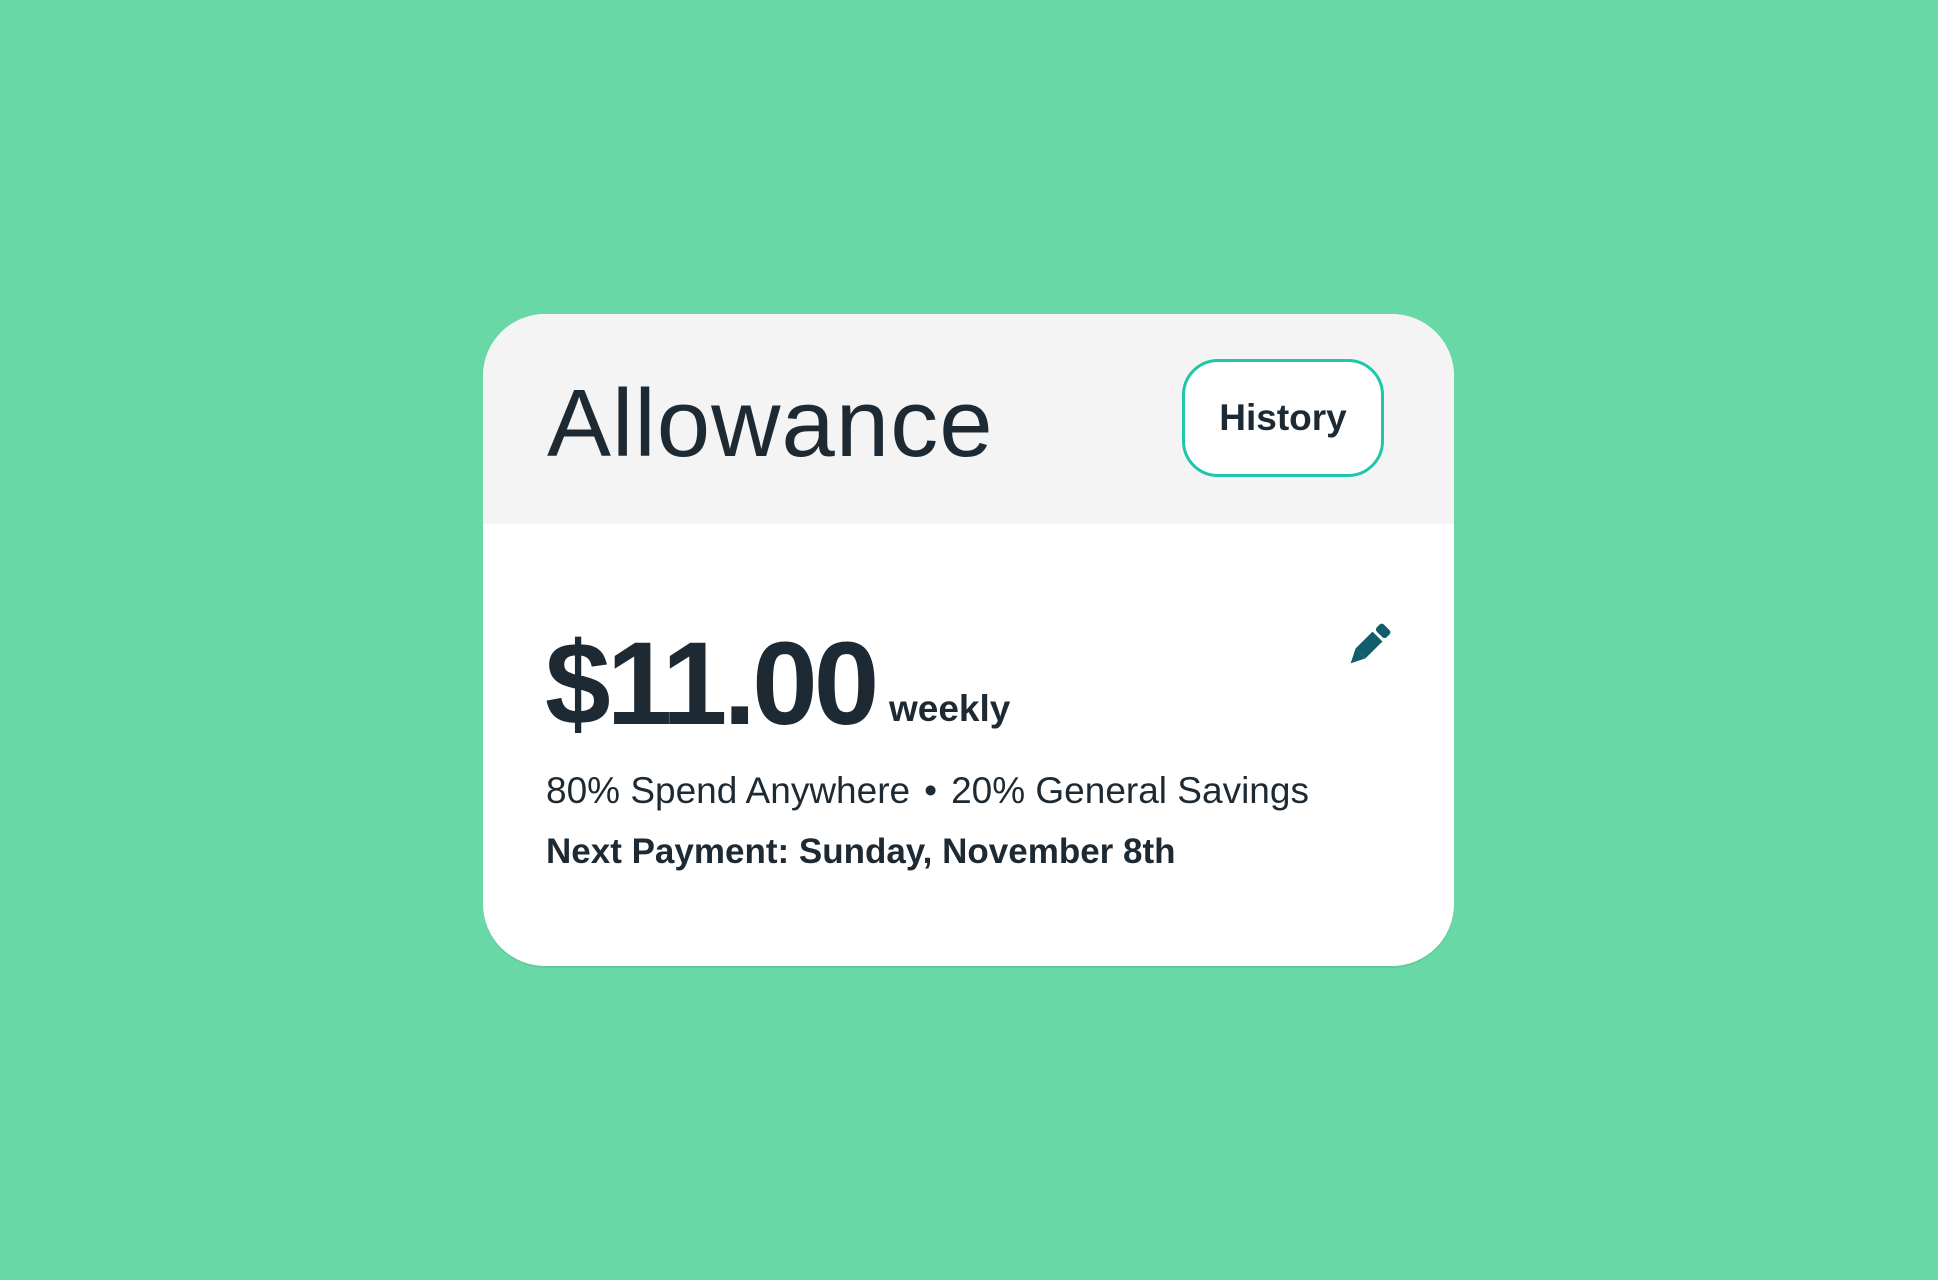 Image resolution: width=1938 pixels, height=1280 pixels. I want to click on spend-split-text: 80% Spend Anywhere, so click(728, 790).